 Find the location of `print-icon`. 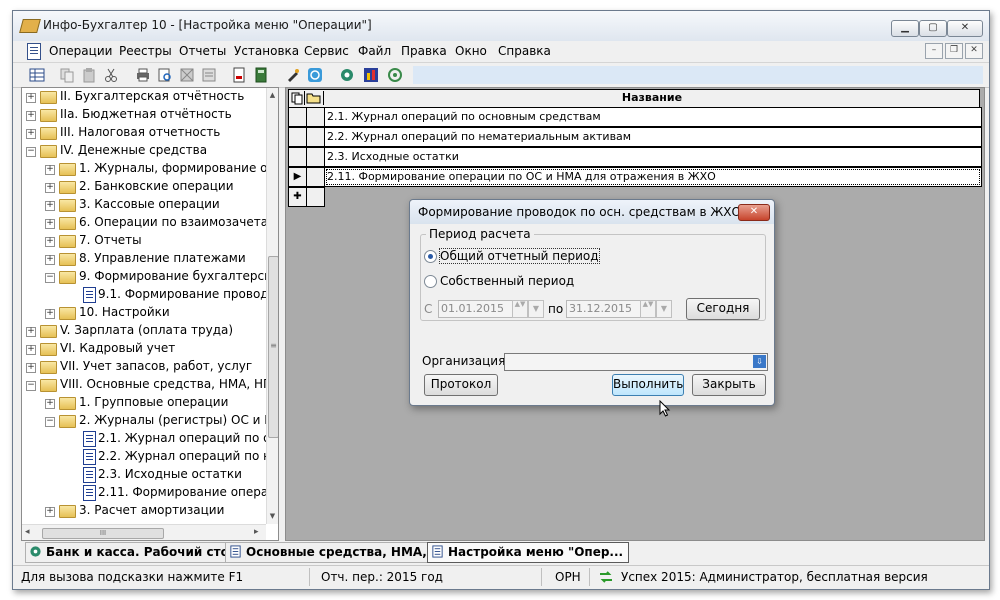

print-icon is located at coordinates (143, 75).